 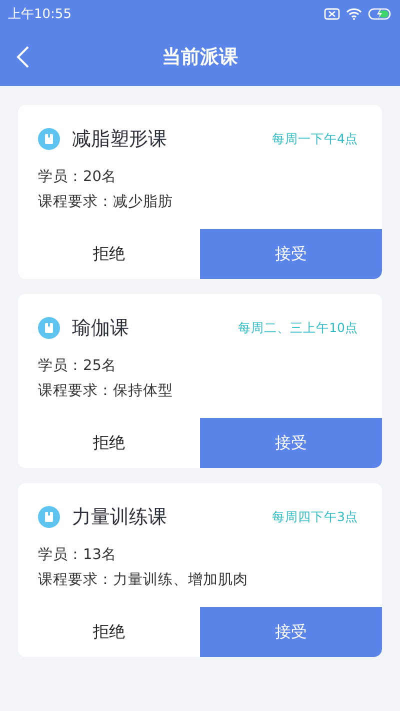 What do you see at coordinates (40, 14) in the screenshot?
I see `status-time: 上午10:55` at bounding box center [40, 14].